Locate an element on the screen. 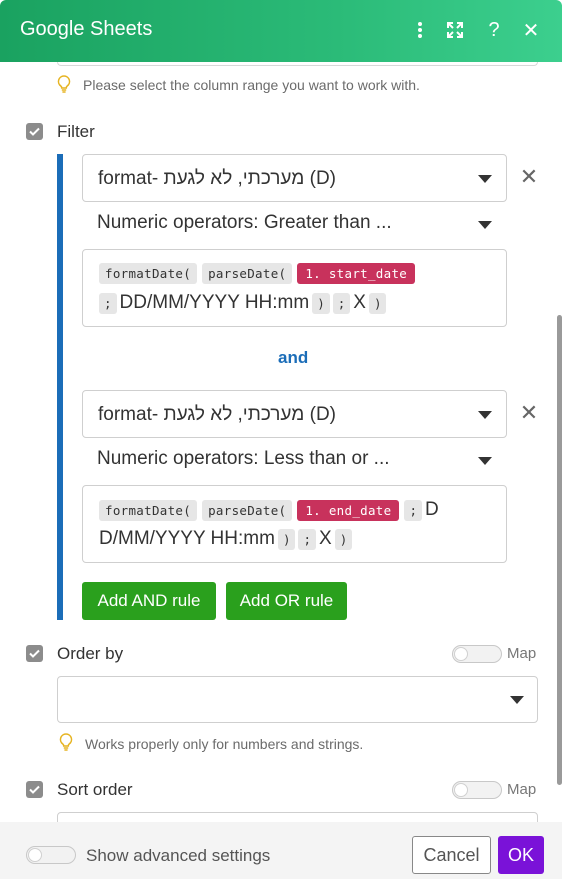 This screenshot has width=562, height=879. expand-icon is located at coordinates (455, 30).